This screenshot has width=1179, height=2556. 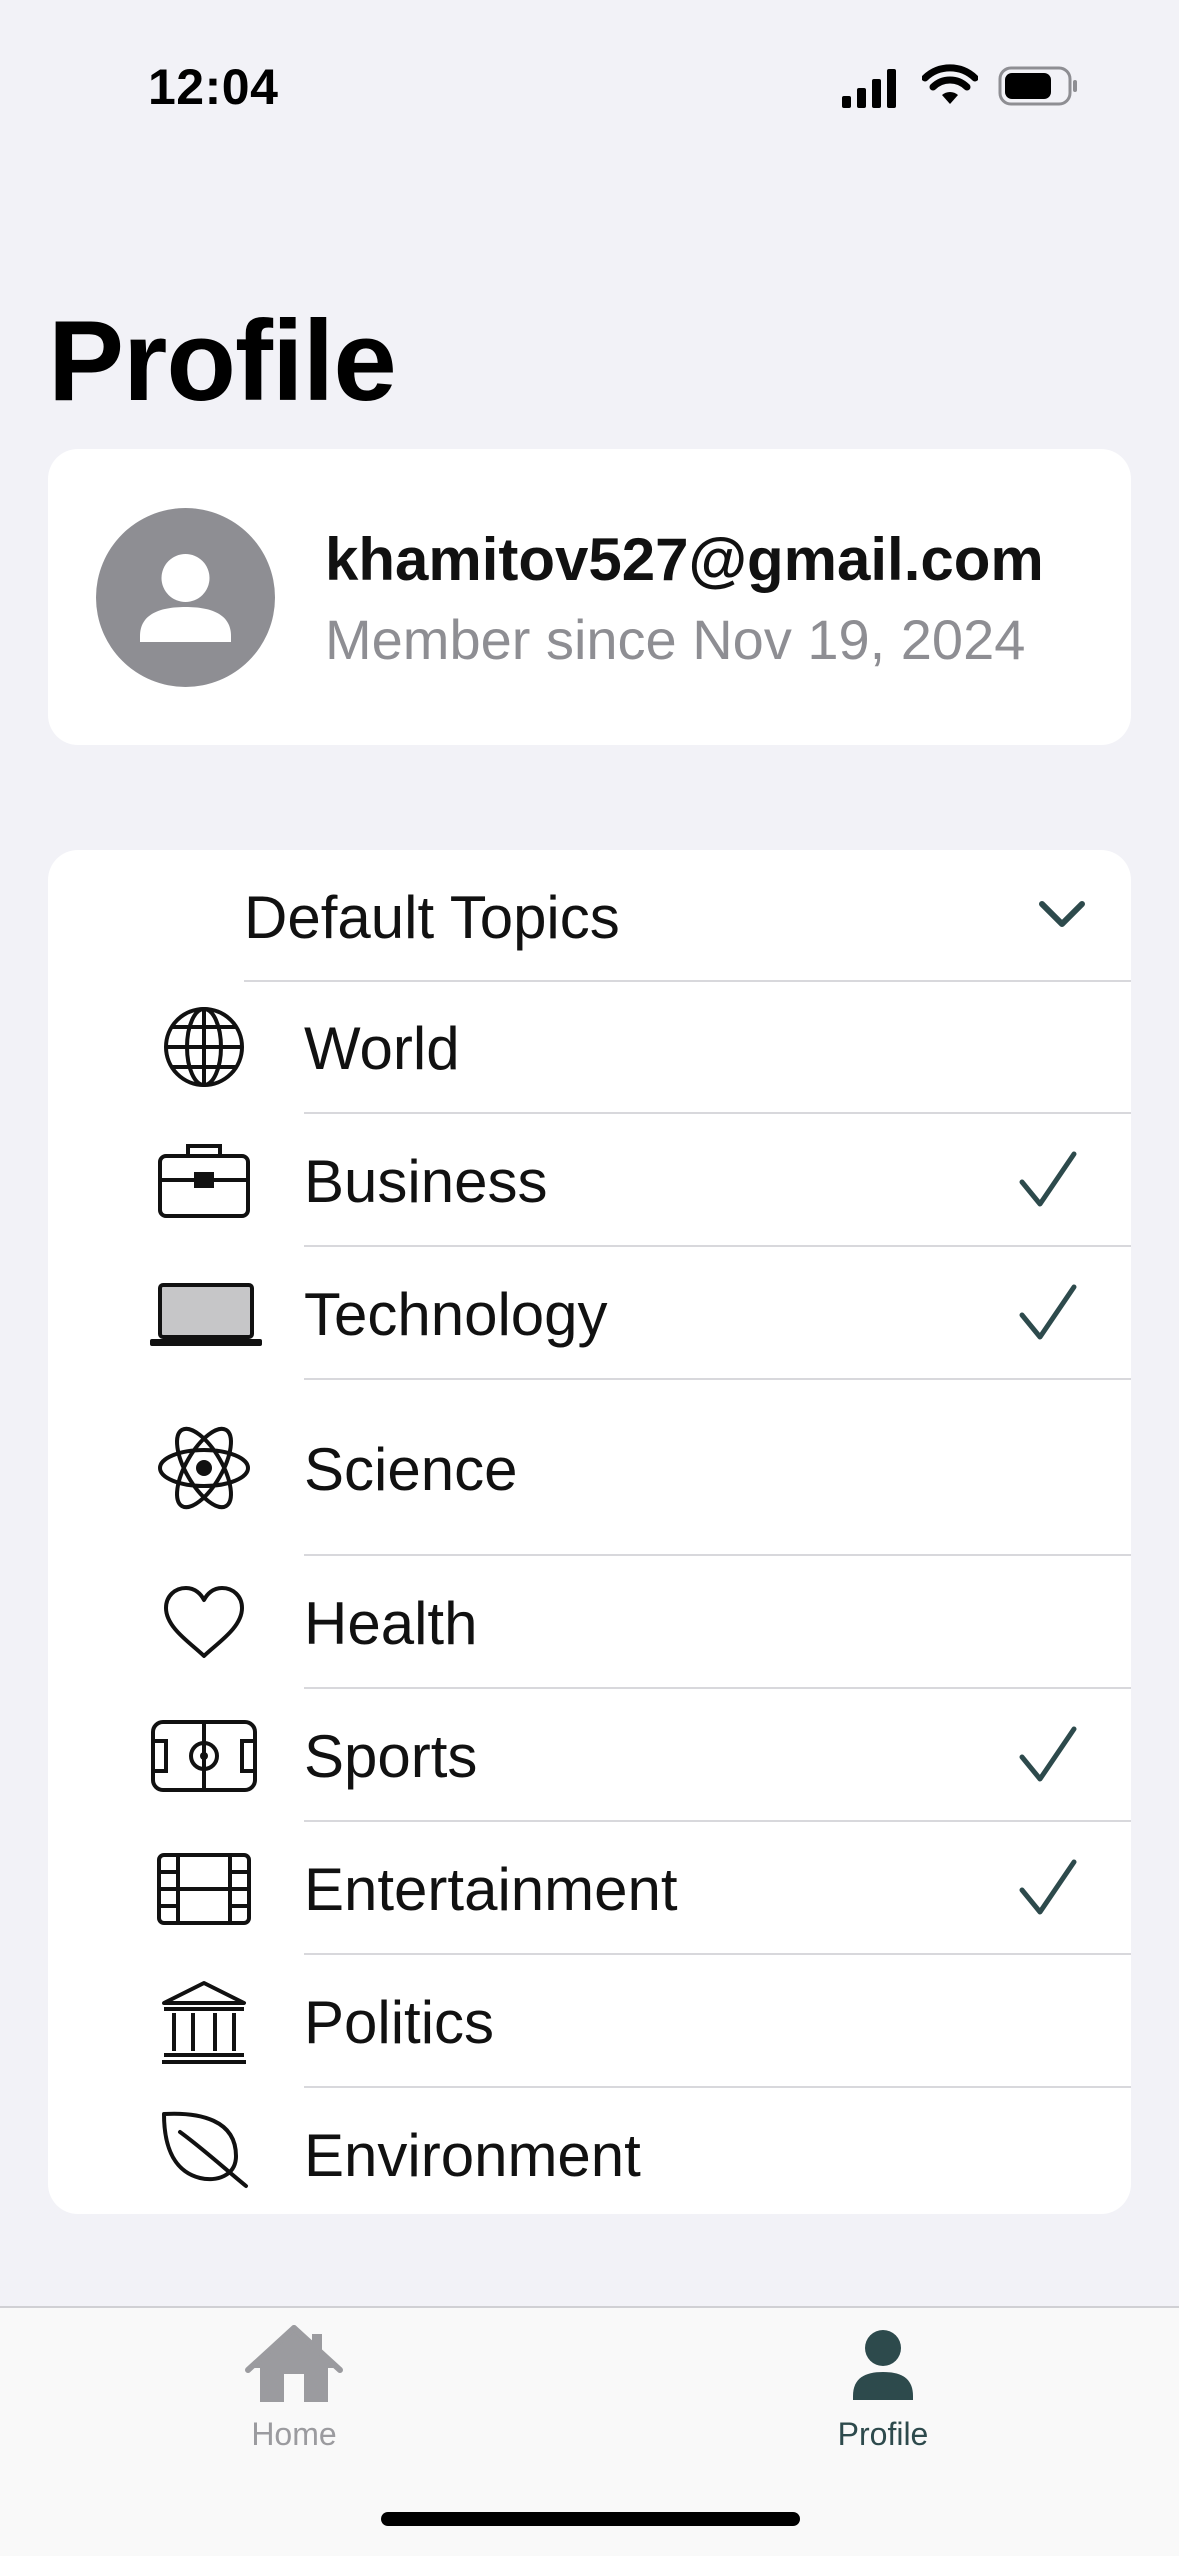 I want to click on briefcase-icon, so click(x=204, y=1181).